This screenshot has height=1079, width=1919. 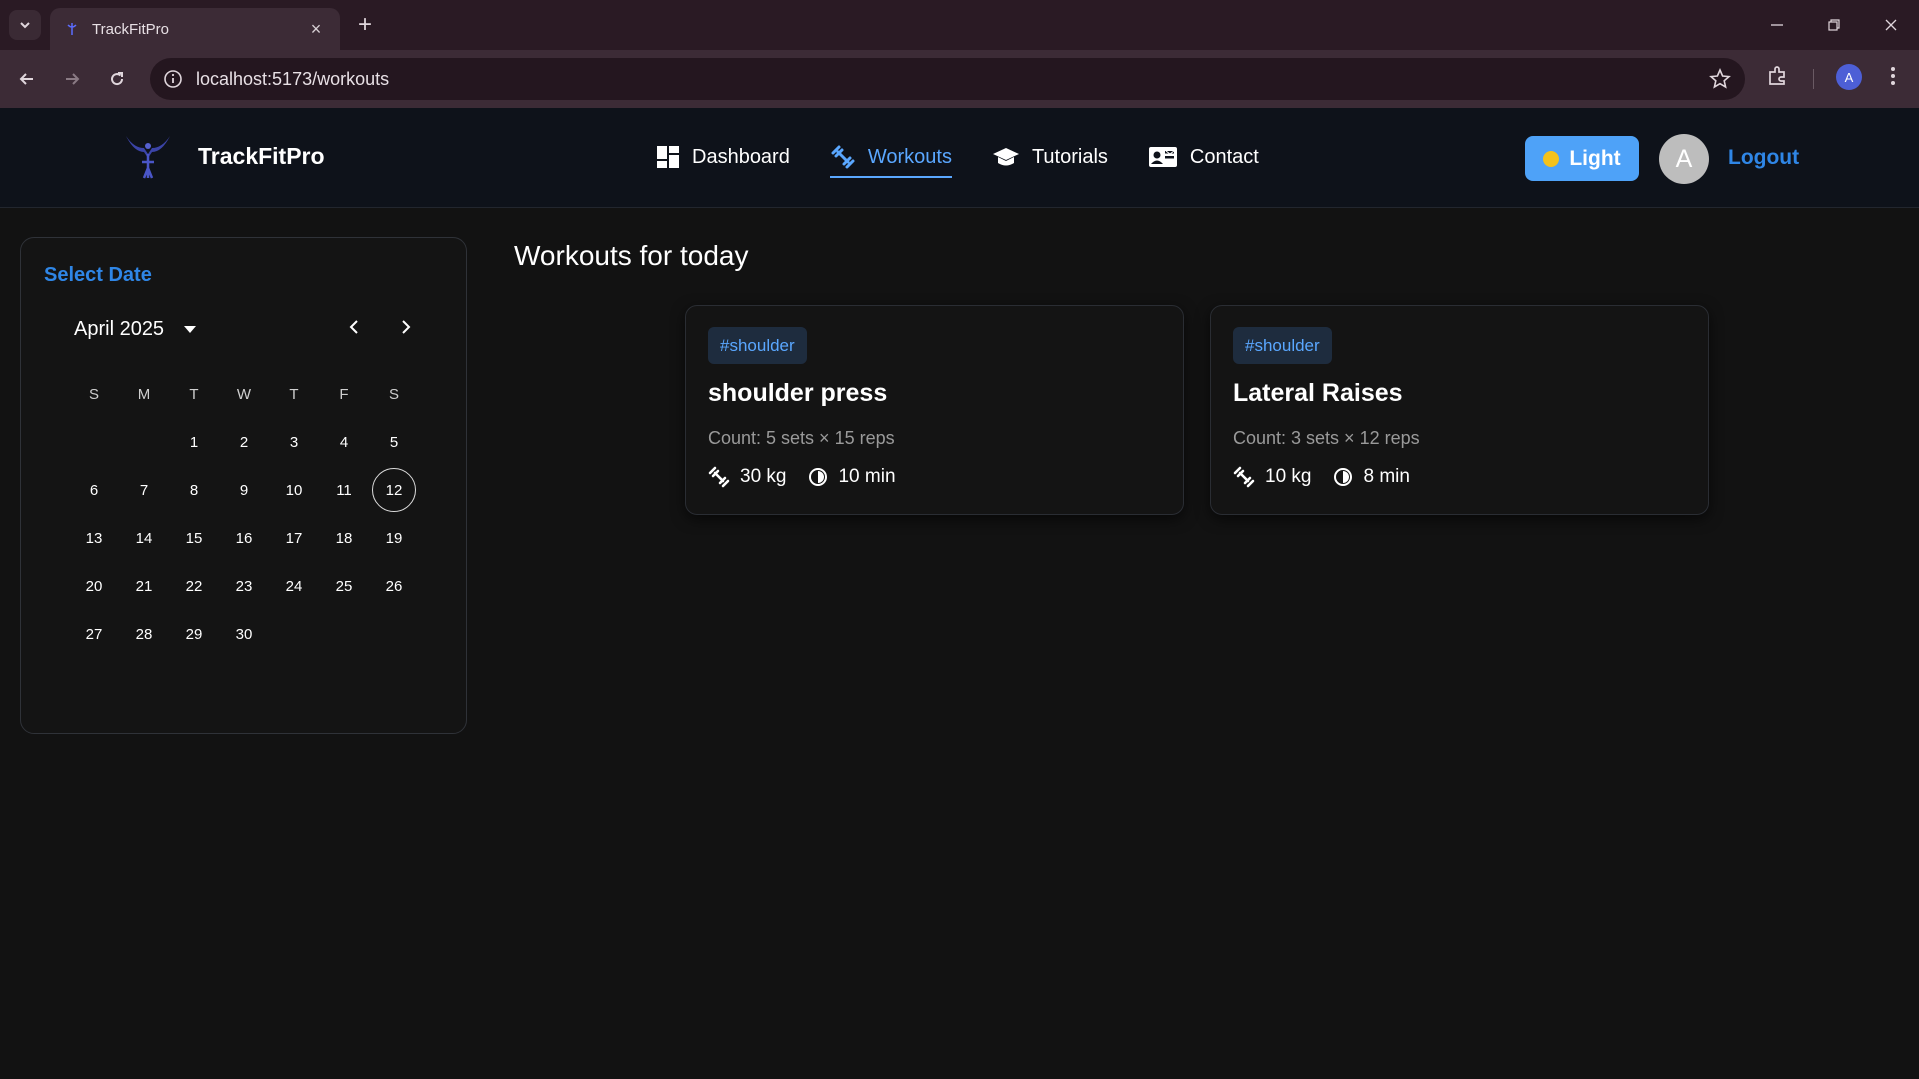 What do you see at coordinates (94, 490) in the screenshot?
I see `calendar-day: 6` at bounding box center [94, 490].